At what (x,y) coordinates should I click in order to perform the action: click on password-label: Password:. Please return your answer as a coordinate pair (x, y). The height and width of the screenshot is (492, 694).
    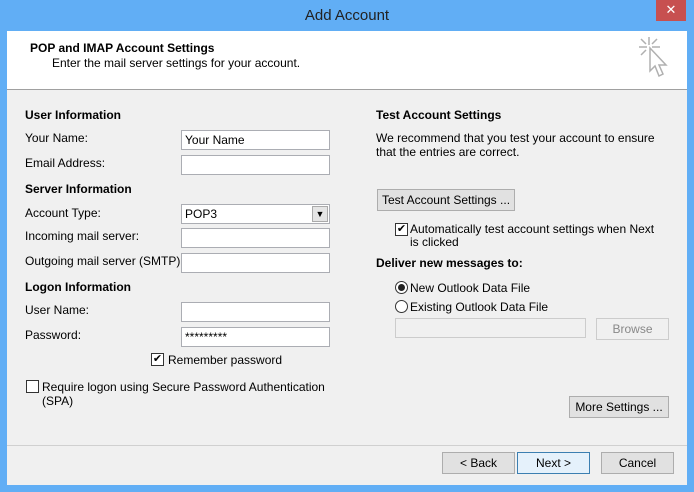
    Looking at the image, I should click on (53, 335).